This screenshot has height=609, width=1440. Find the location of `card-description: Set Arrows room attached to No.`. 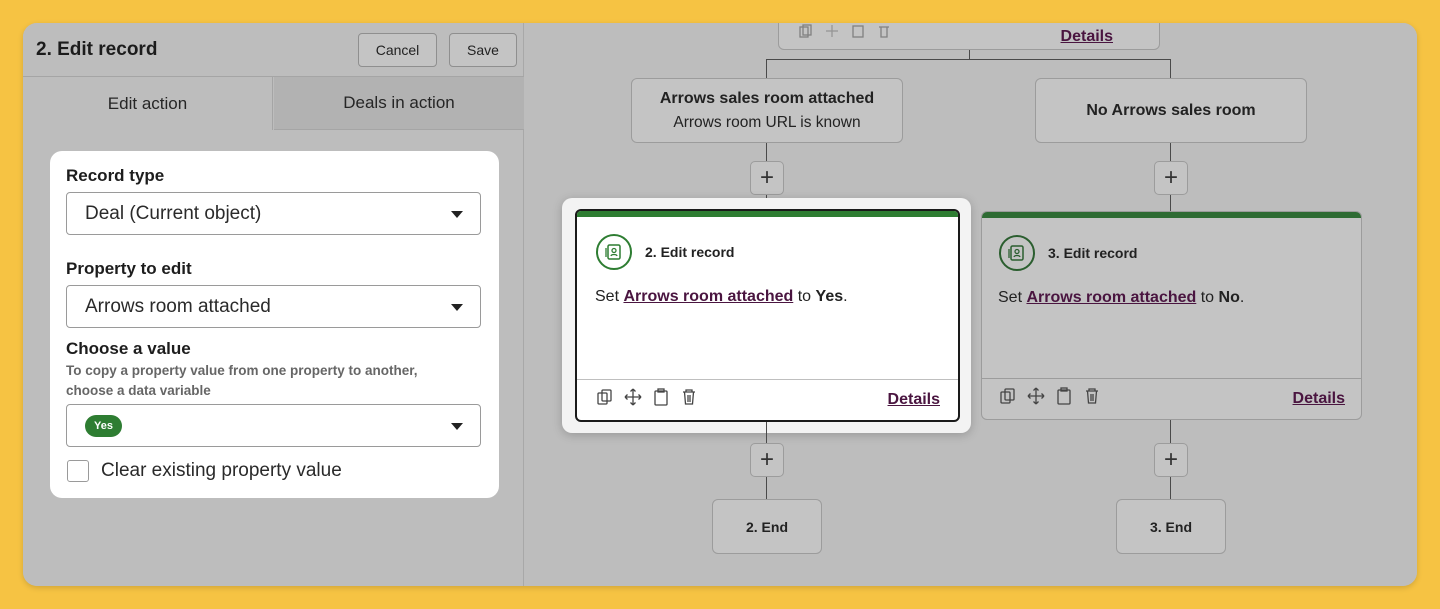

card-description: Set Arrows room attached to No. is located at coordinates (1121, 298).